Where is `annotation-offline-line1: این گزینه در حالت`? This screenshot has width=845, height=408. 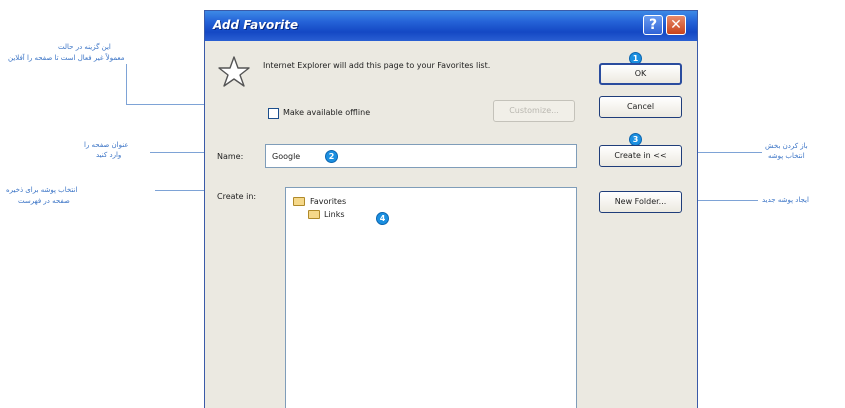
annotation-offline-line1: این گزینه در حالت is located at coordinates (84, 47).